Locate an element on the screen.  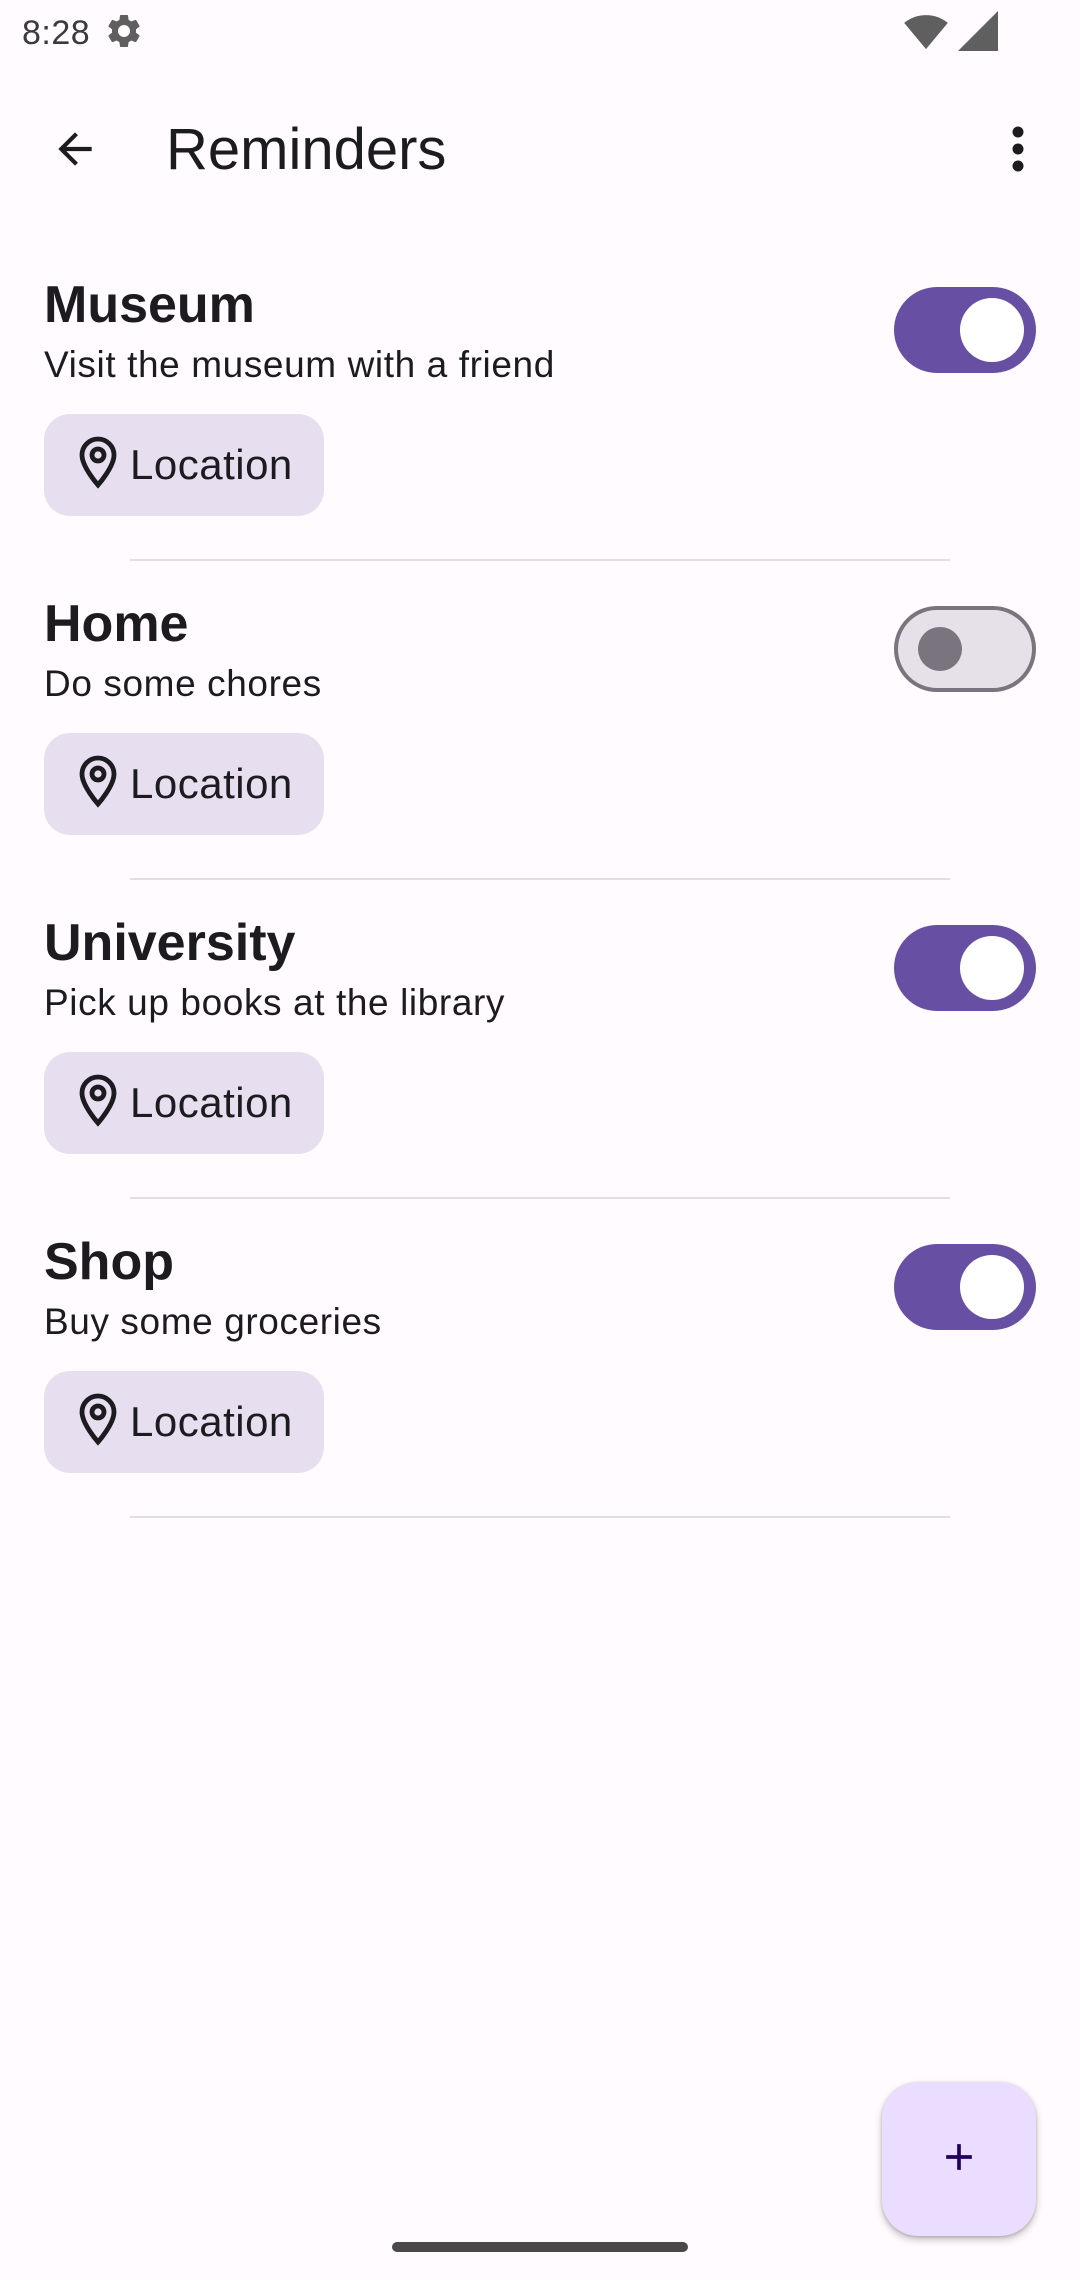
reminder-description: Buy some groceries is located at coordinates (213, 1321).